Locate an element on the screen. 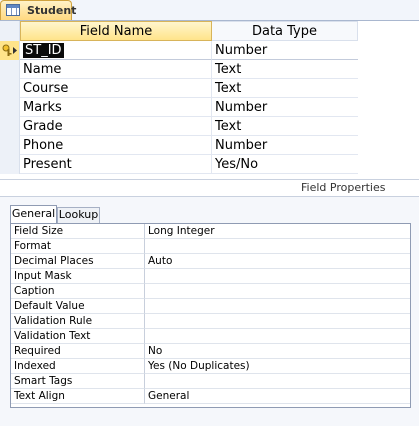 This screenshot has height=426, width=419. property-label: Input Mask is located at coordinates (78, 276).